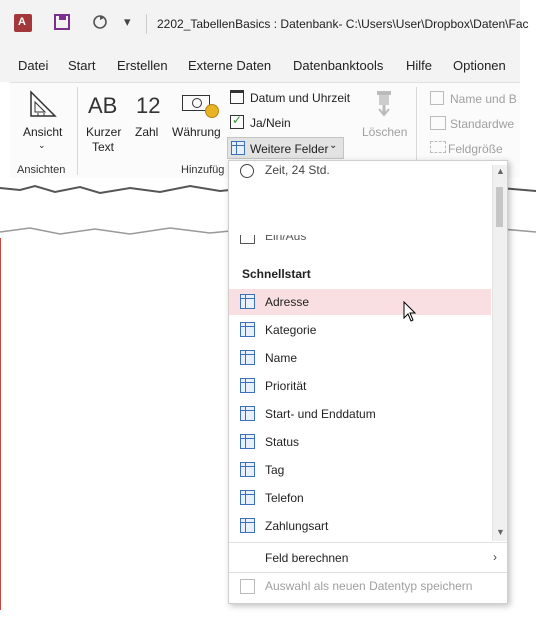 The width and height of the screenshot is (536, 622). I want to click on item-label: Kategorie, so click(291, 330).